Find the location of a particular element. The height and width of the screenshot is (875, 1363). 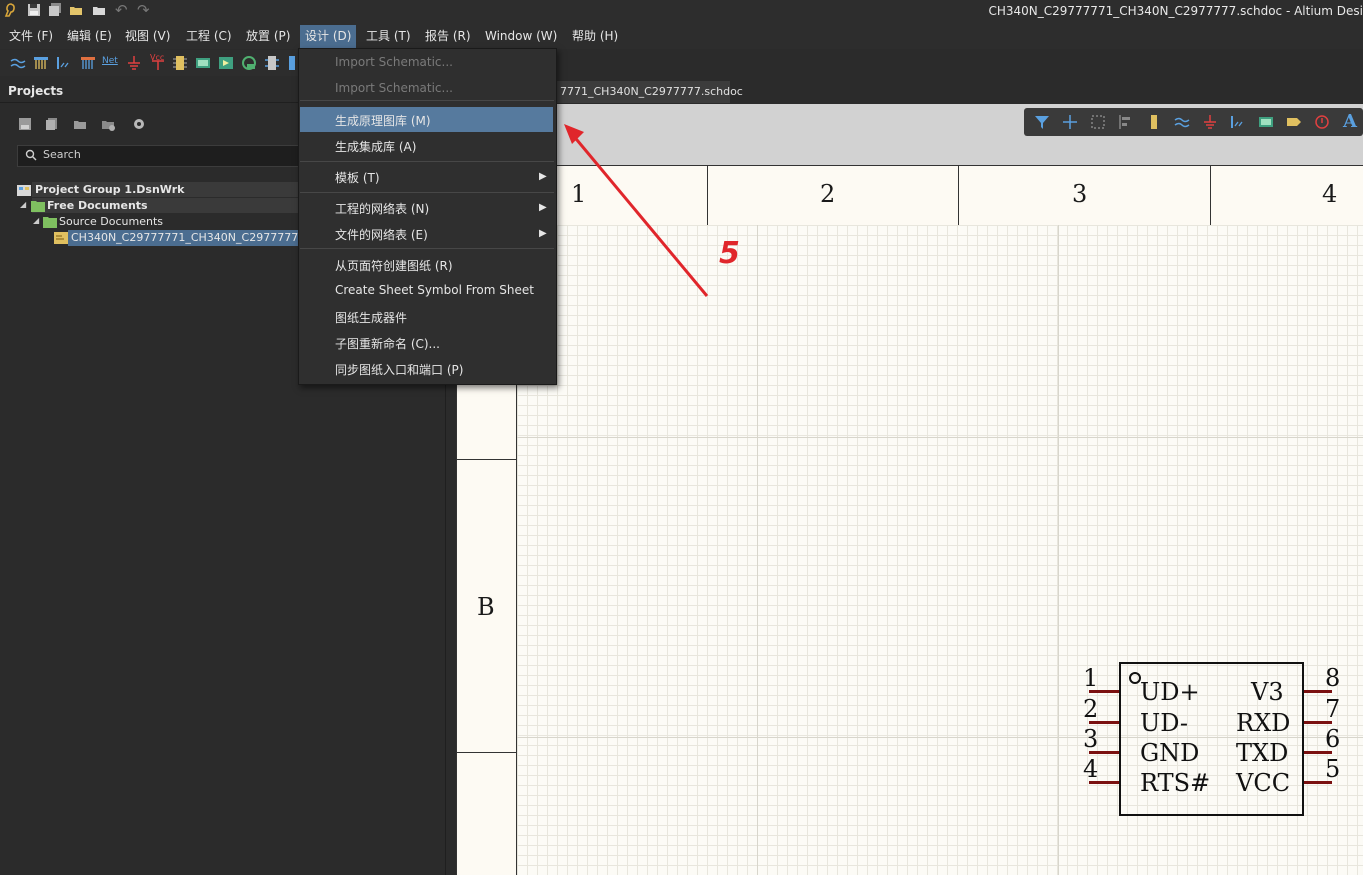

menu-edit: 编辑 (E) is located at coordinates (89, 36).